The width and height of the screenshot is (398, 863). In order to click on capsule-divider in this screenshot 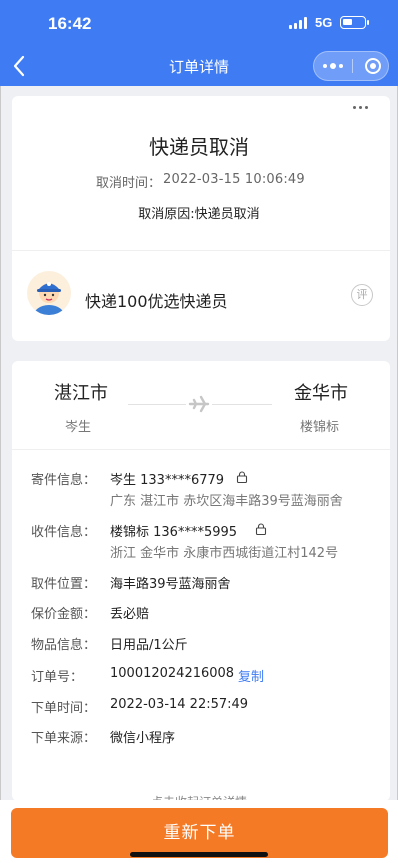, I will do `click(352, 66)`.